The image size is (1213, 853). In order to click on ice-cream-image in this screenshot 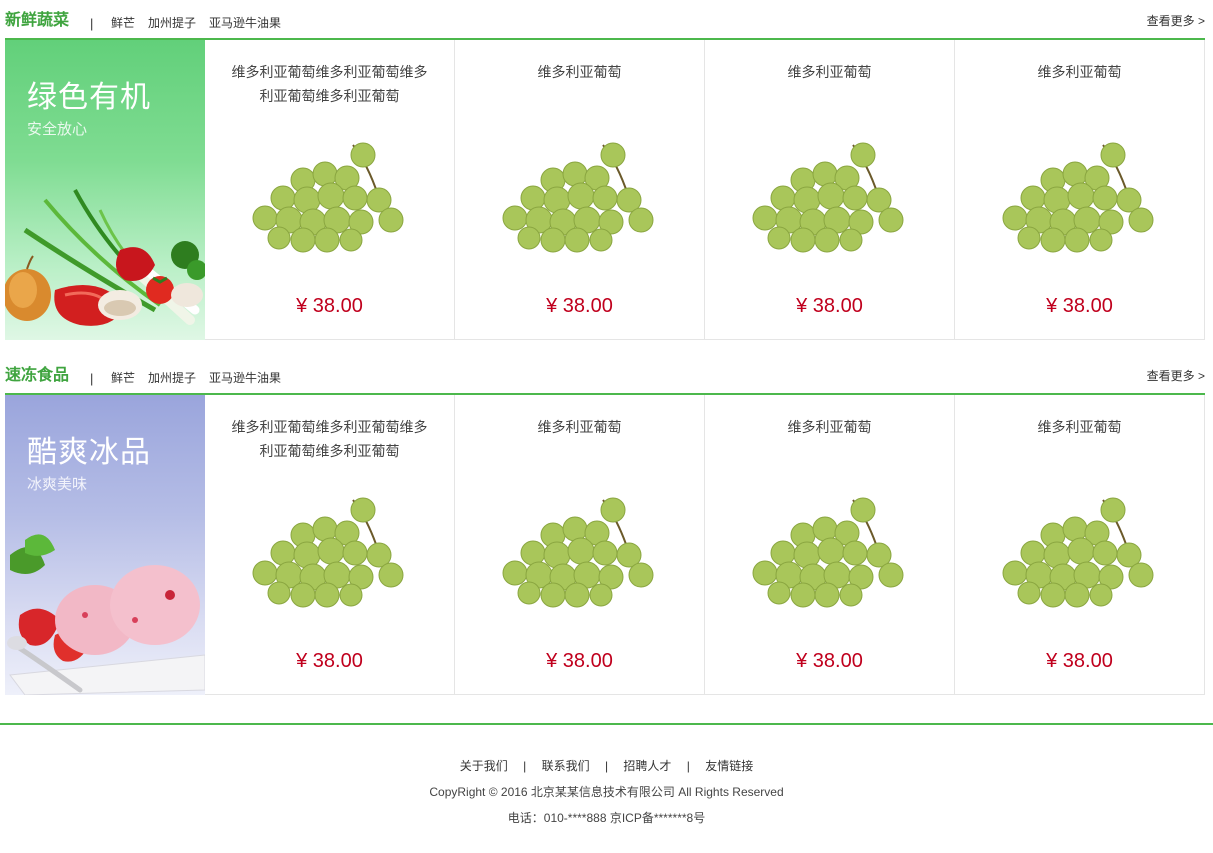, I will do `click(106, 614)`.